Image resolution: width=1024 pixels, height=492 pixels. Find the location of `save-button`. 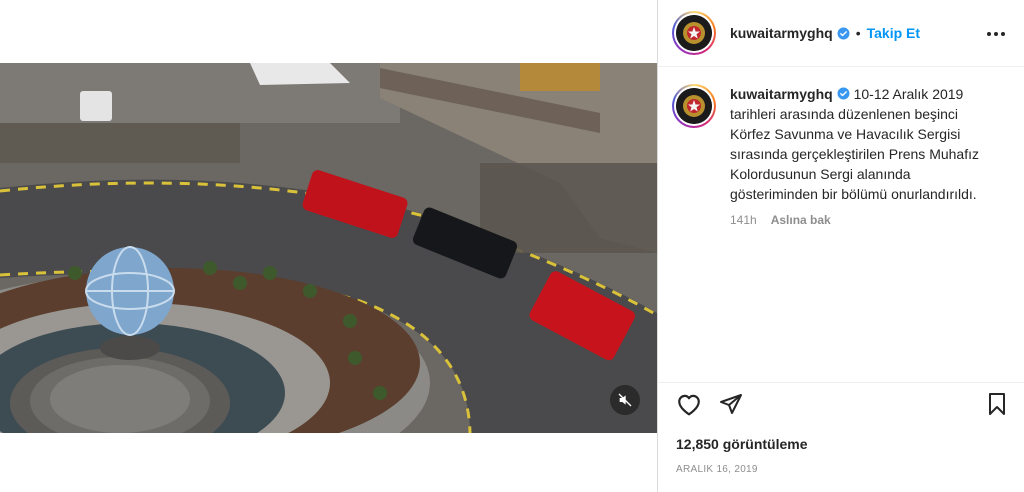

save-button is located at coordinates (997, 404).